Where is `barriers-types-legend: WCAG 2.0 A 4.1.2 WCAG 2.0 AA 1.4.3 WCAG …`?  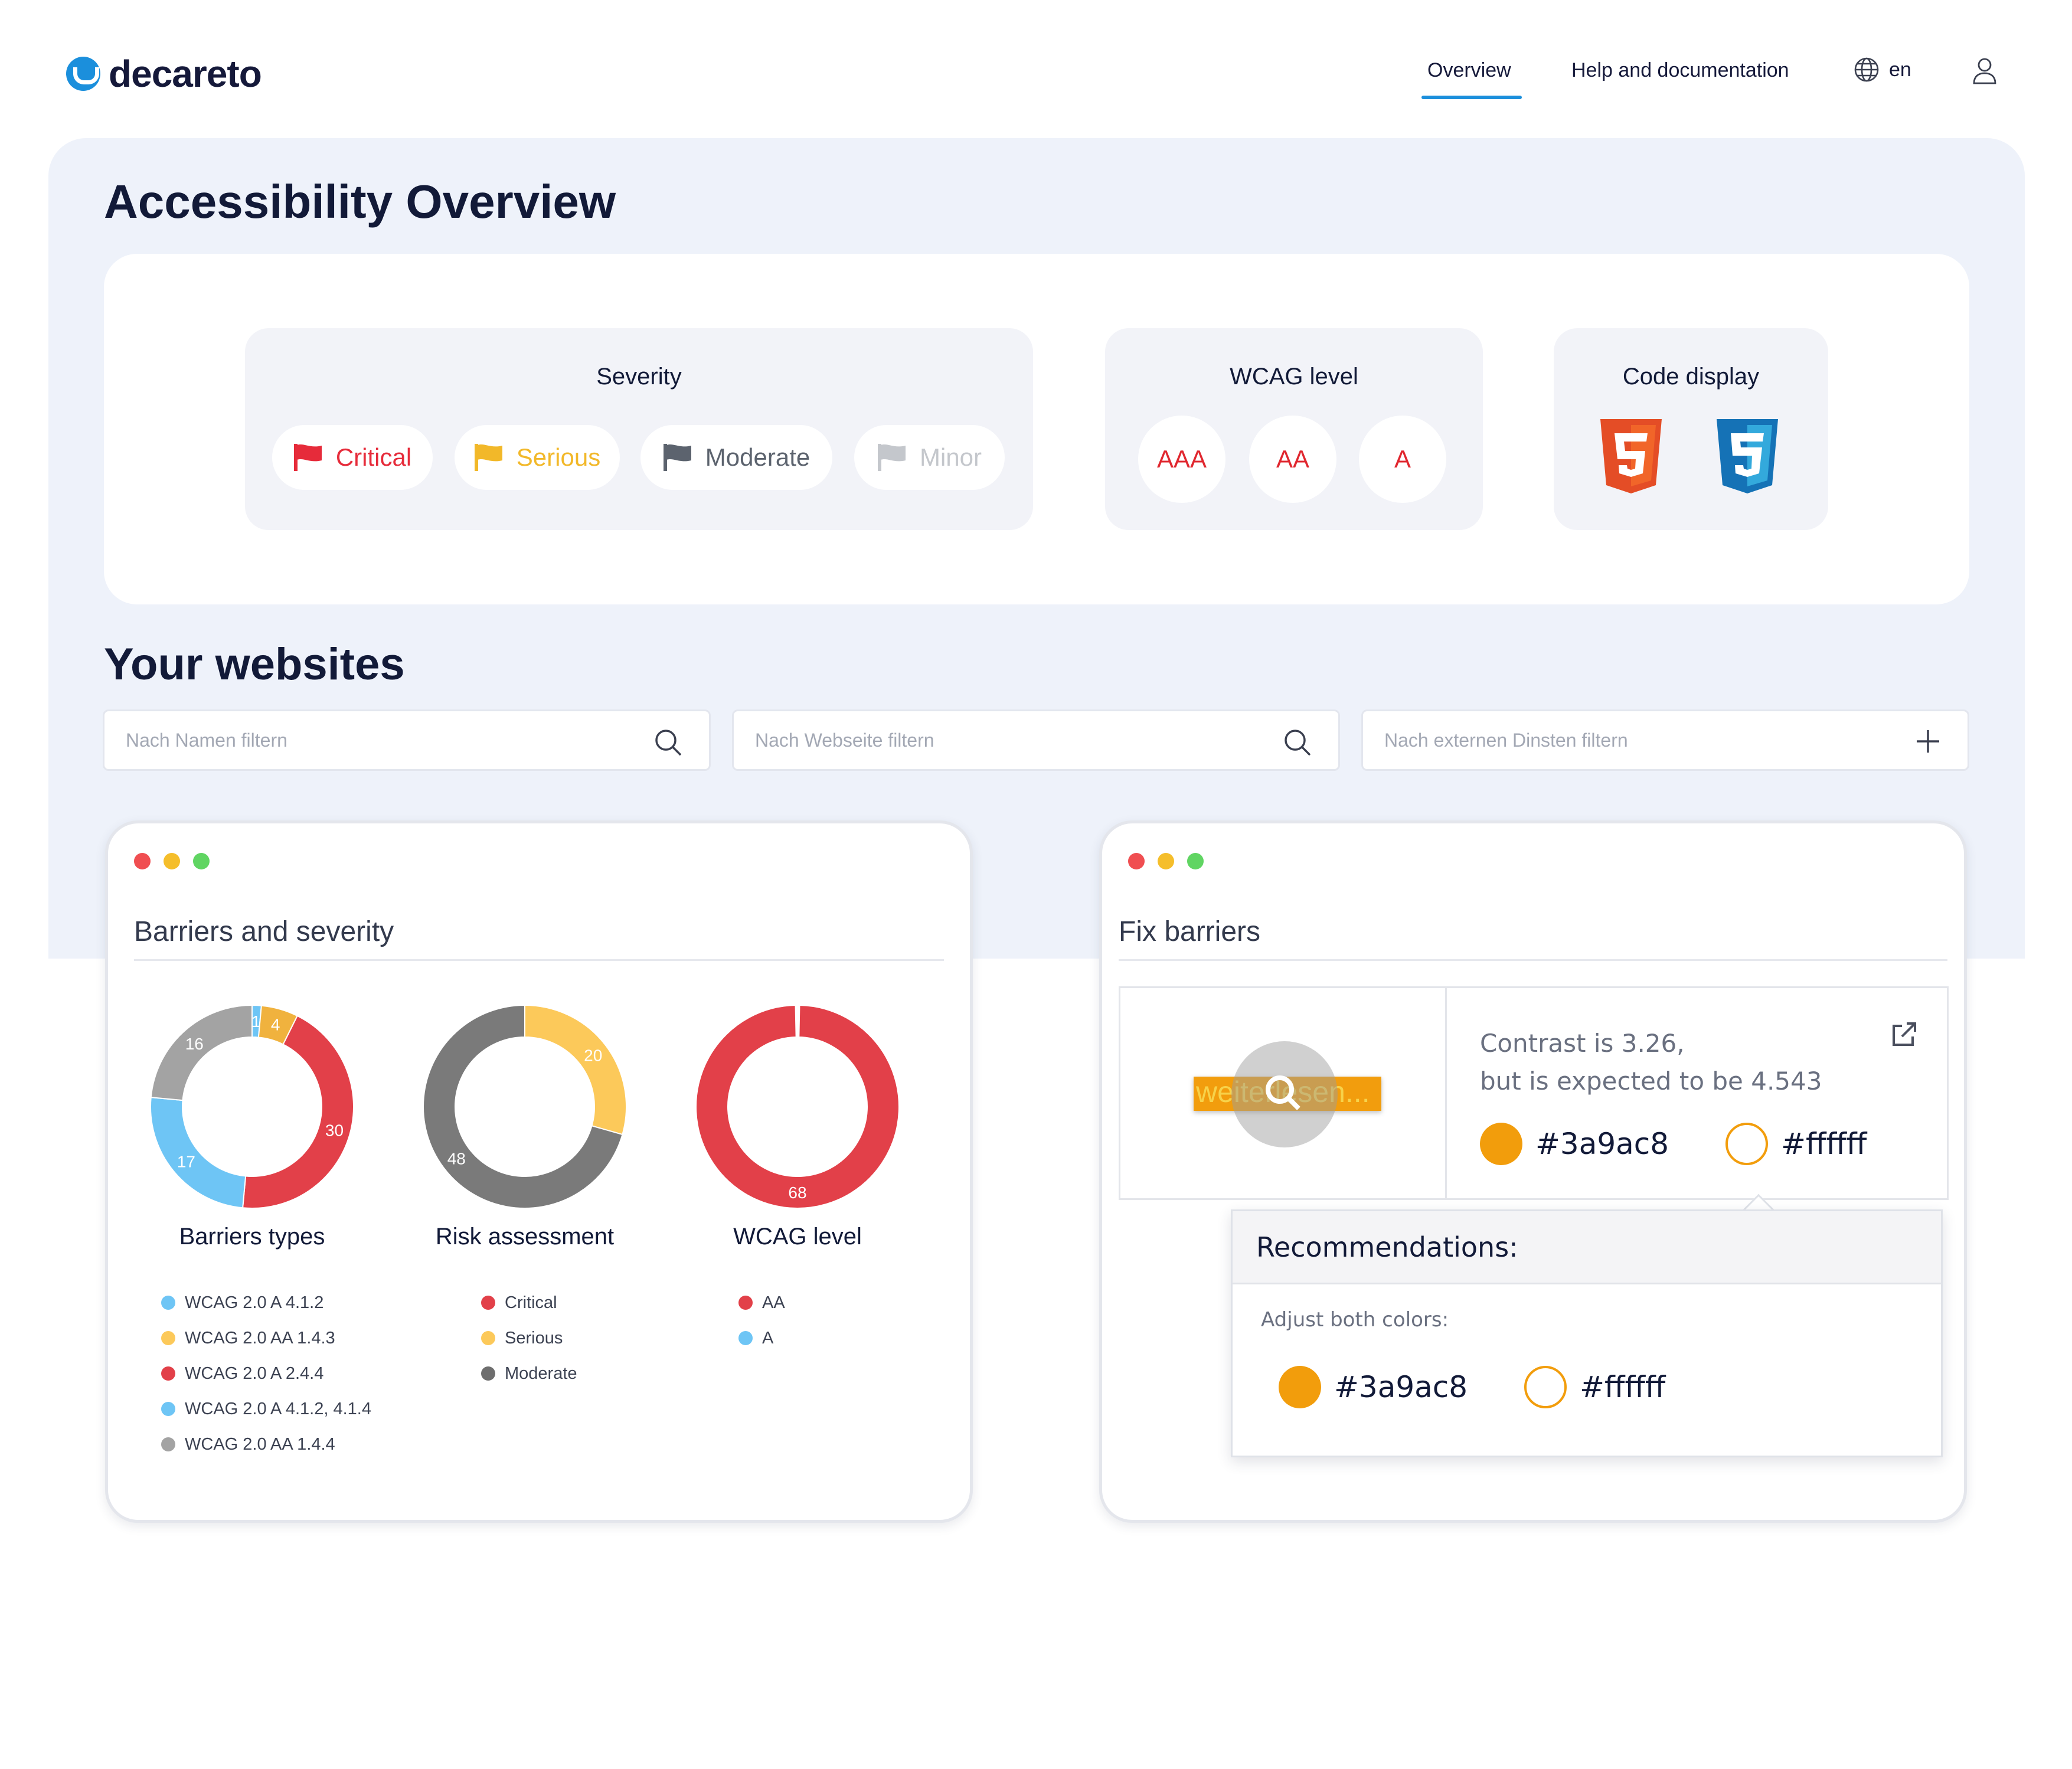
barriers-types-legend: WCAG 2.0 A 4.1.2 WCAG 2.0 AA 1.4.3 WCAG … is located at coordinates (266, 1373).